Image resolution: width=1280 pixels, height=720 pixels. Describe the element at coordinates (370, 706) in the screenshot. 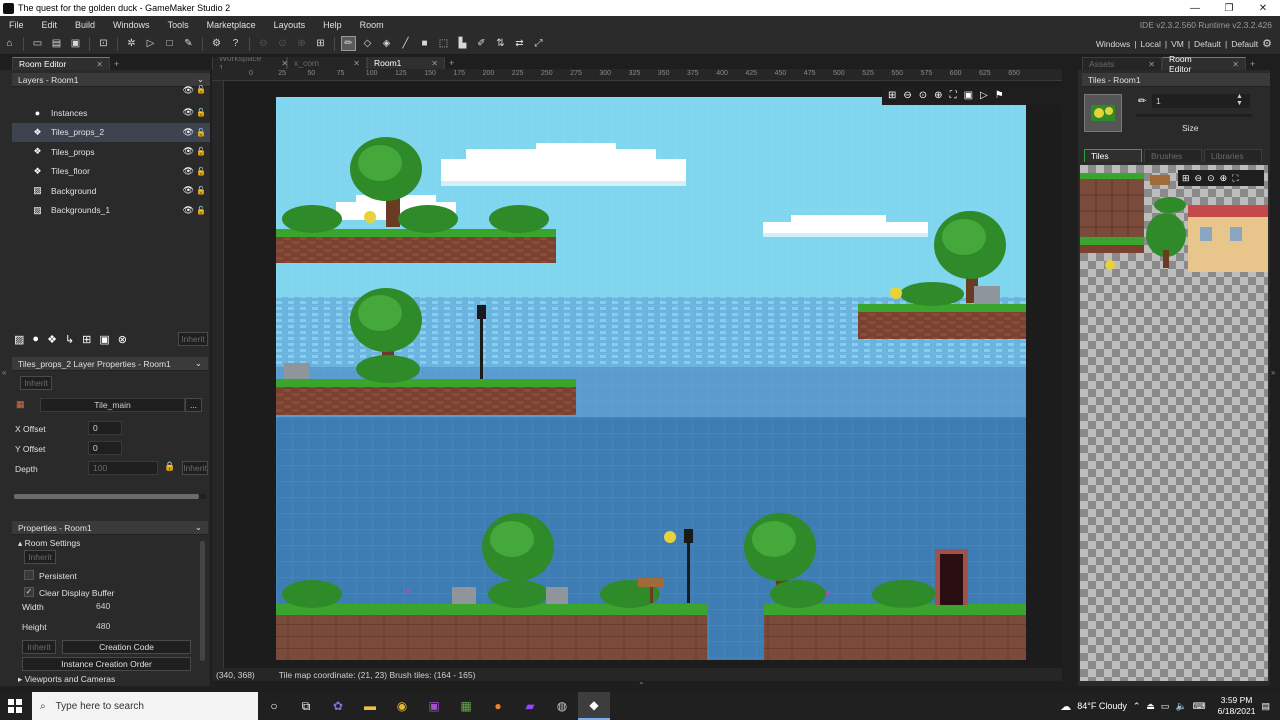

I see `file-explorer-icon: ▬` at that location.